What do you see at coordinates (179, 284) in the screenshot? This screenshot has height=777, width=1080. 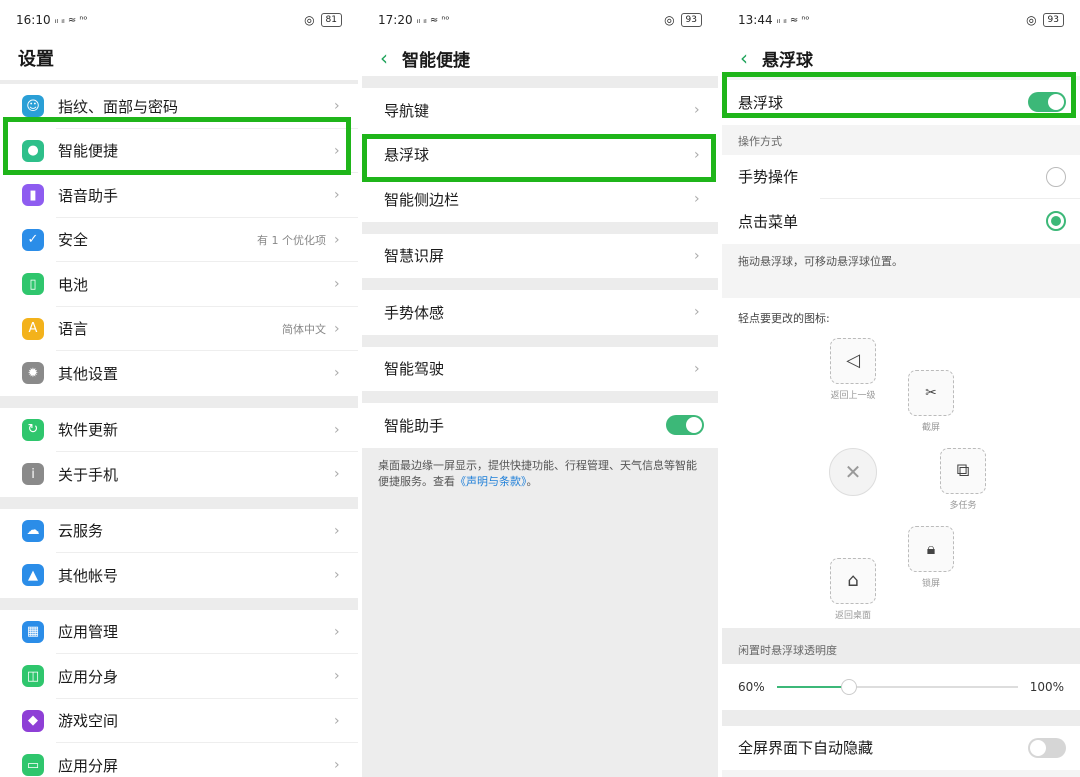 I see `settings-item: ▯ 电池 ›` at bounding box center [179, 284].